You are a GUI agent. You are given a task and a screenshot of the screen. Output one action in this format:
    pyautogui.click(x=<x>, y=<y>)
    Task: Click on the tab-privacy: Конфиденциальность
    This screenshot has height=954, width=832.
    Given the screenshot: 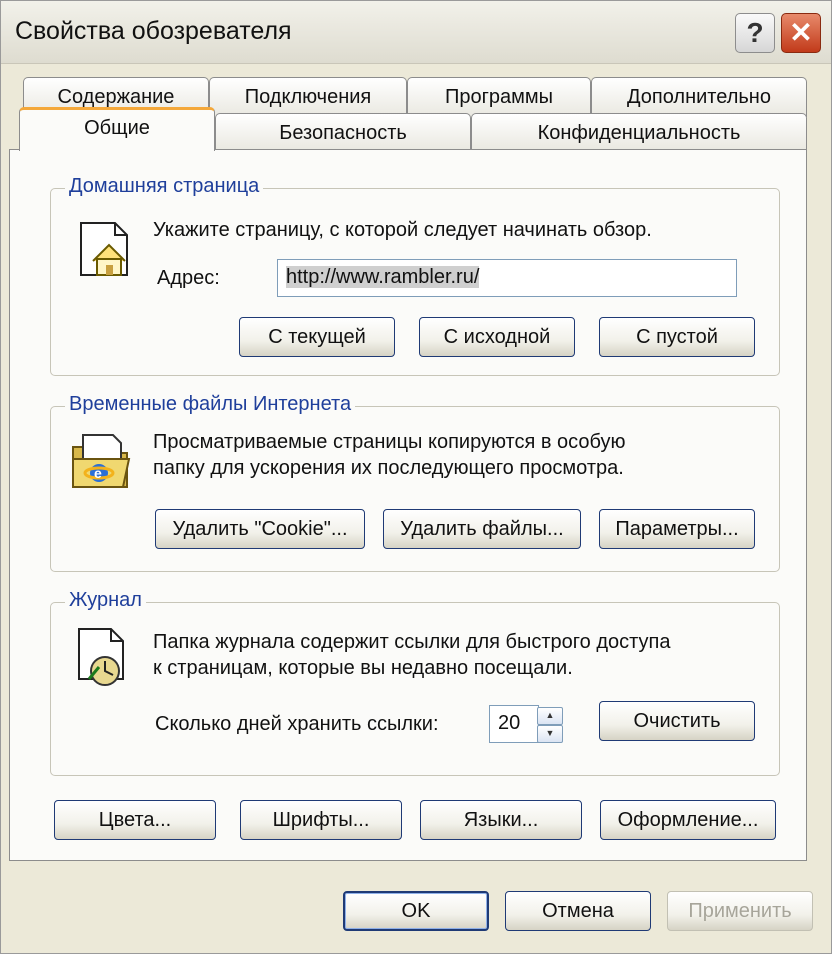 What is the action you would take?
    pyautogui.click(x=639, y=132)
    